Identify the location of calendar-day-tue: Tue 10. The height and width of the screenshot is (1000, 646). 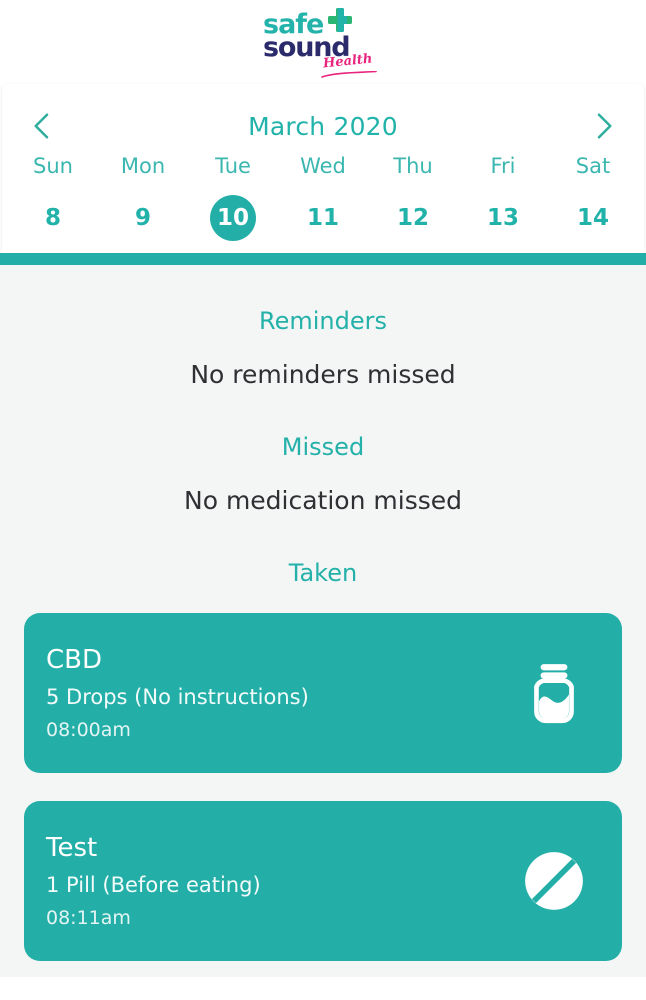
(233, 198).